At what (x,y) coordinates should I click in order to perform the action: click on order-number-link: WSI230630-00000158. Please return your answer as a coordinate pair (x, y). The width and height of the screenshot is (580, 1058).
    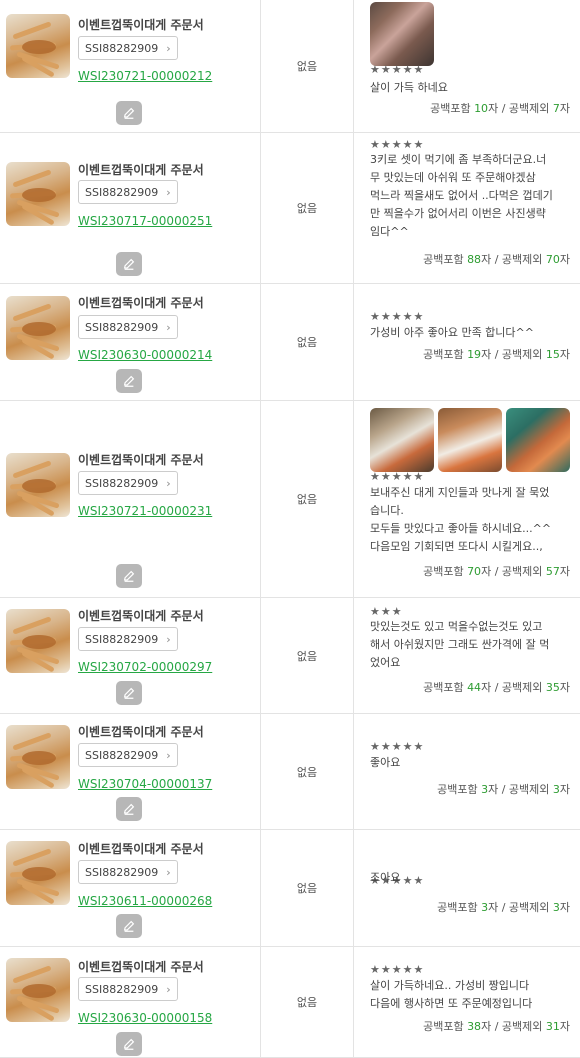
    Looking at the image, I should click on (145, 1018).